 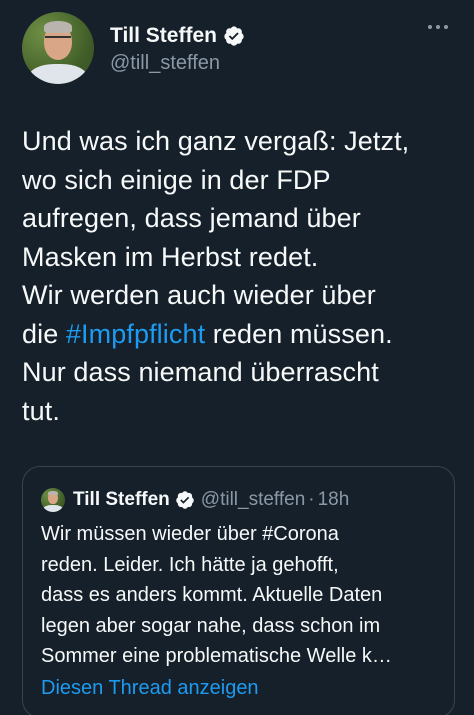 What do you see at coordinates (41, 410) in the screenshot?
I see `tweet-text-segment: tut.` at bounding box center [41, 410].